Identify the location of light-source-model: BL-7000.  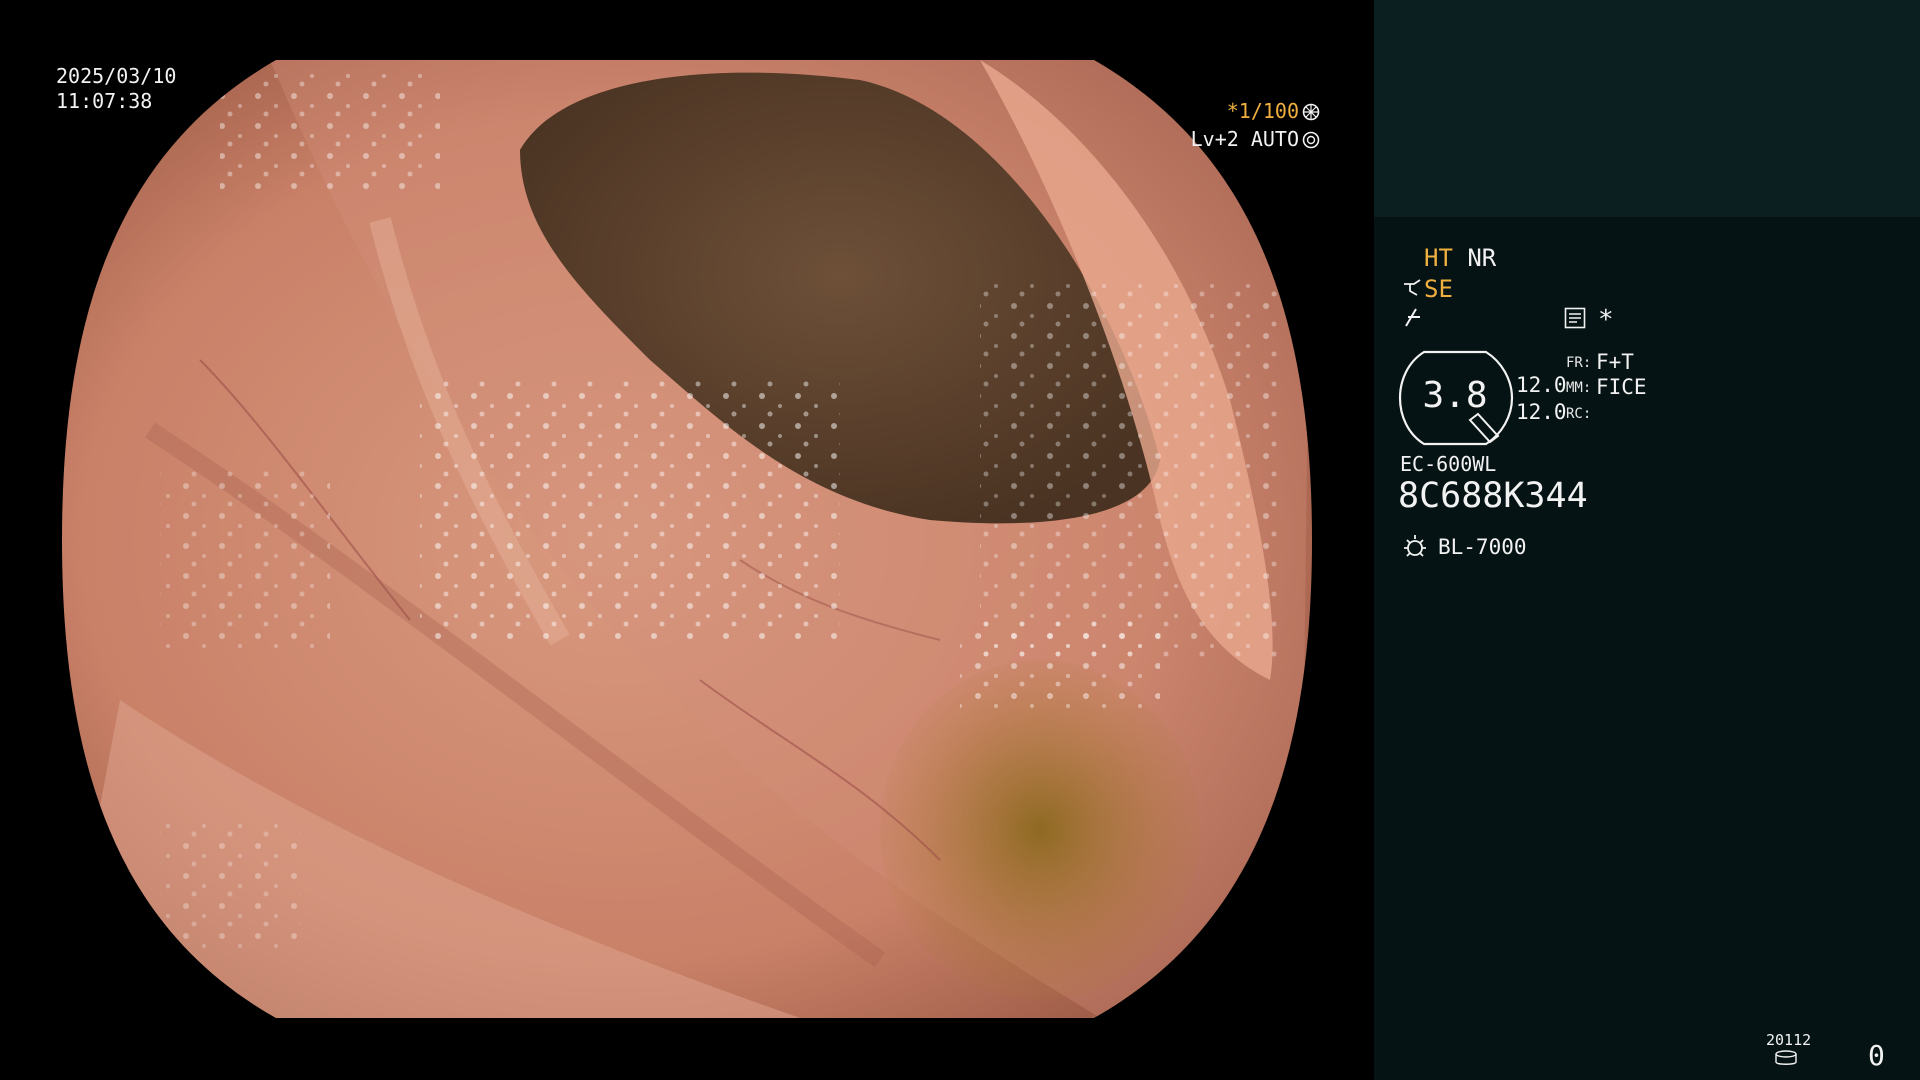
(1482, 547).